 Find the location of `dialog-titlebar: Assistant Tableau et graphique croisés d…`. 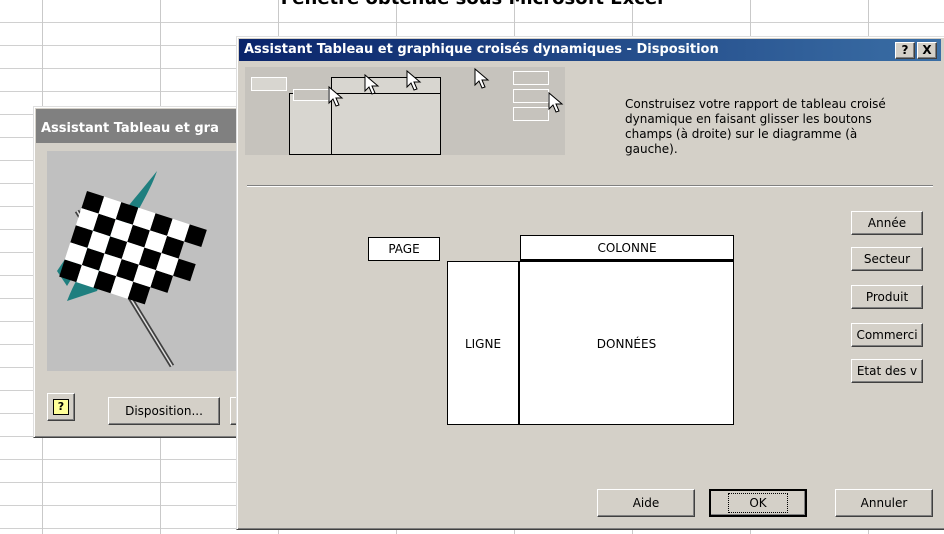

dialog-titlebar: Assistant Tableau et graphique croisés d… is located at coordinates (590, 50).